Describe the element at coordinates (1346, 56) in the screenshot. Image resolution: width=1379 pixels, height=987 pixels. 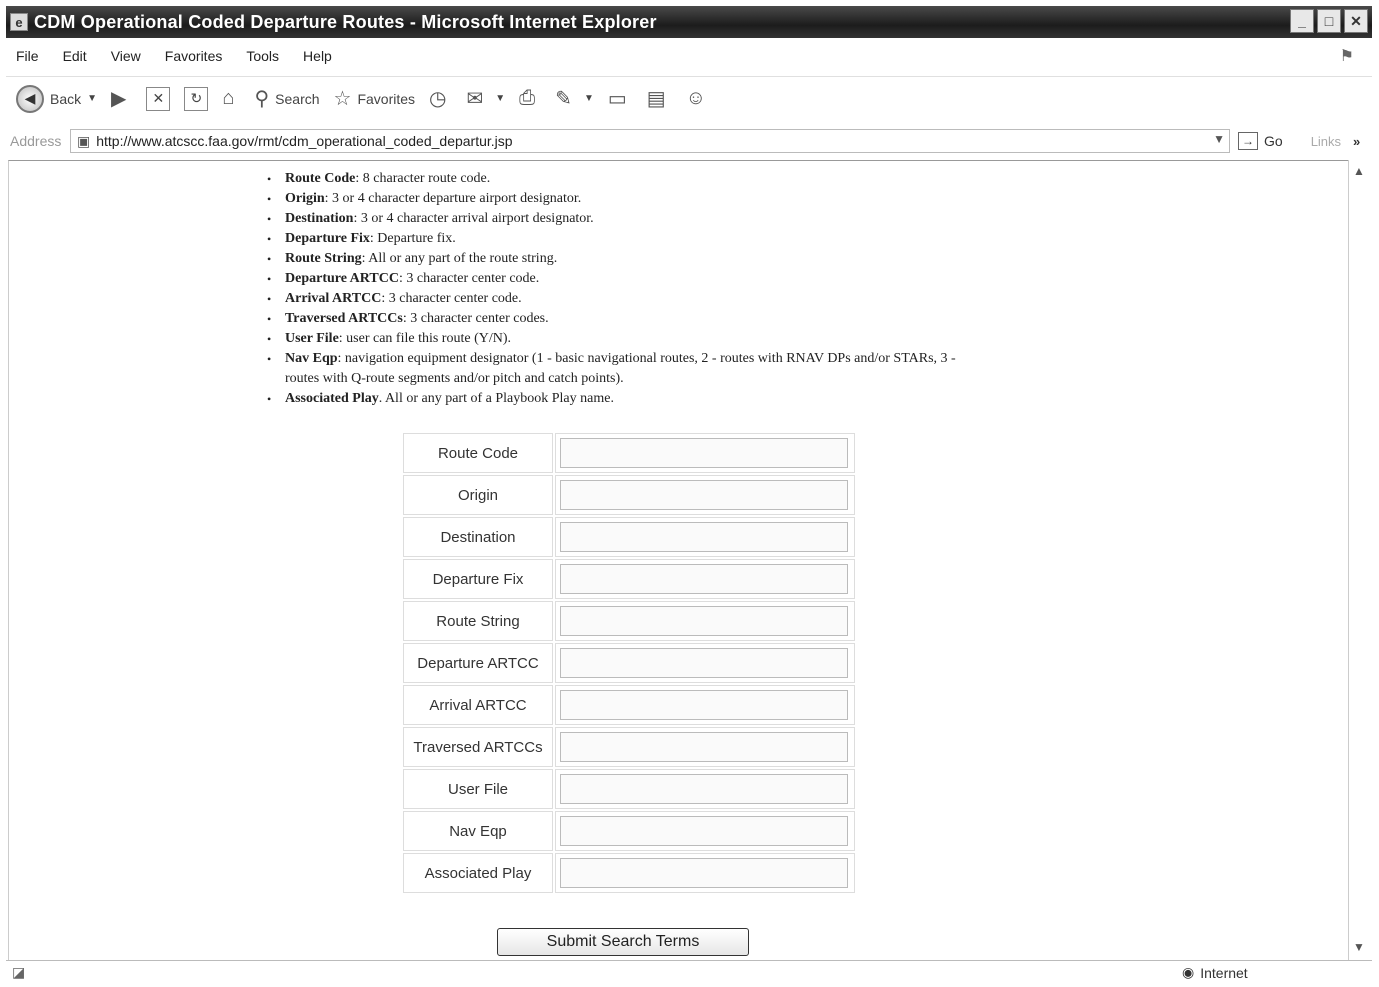
I see `windows-flag-icon: ⚑` at that location.